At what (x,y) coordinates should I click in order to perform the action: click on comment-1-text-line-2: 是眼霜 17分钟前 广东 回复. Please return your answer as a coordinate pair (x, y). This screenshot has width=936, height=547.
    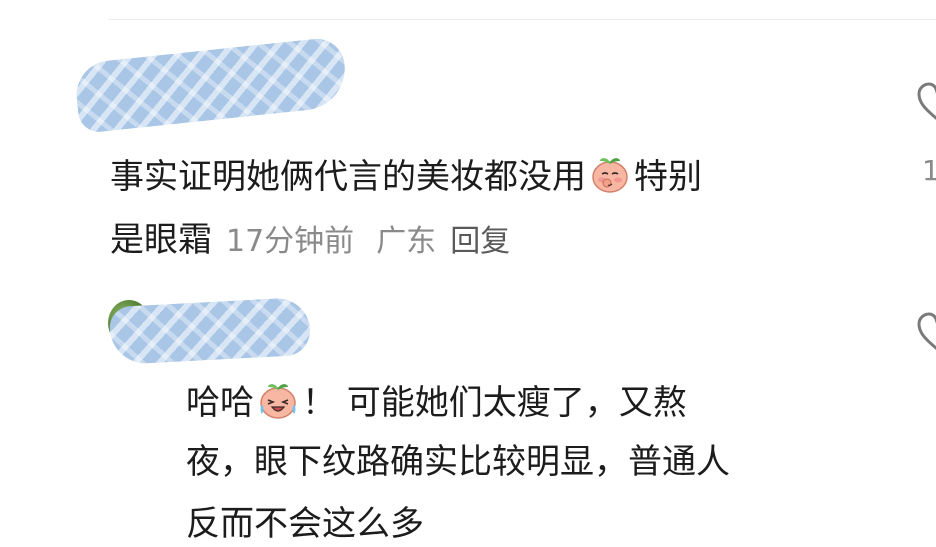
    Looking at the image, I should click on (310, 241).